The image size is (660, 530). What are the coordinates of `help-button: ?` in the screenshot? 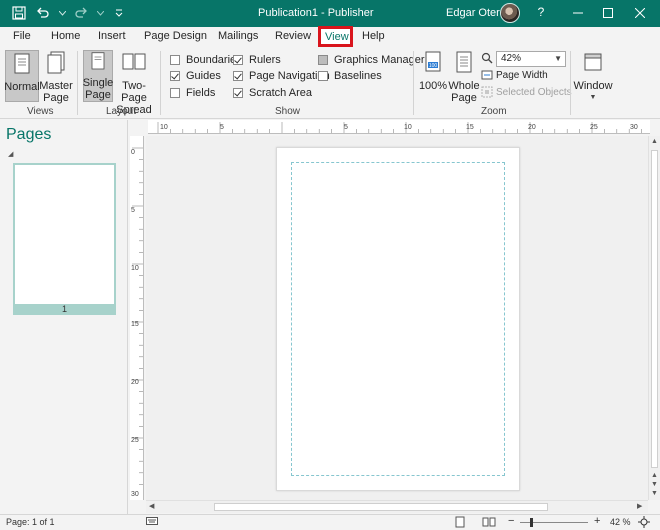 It's located at (541, 13).